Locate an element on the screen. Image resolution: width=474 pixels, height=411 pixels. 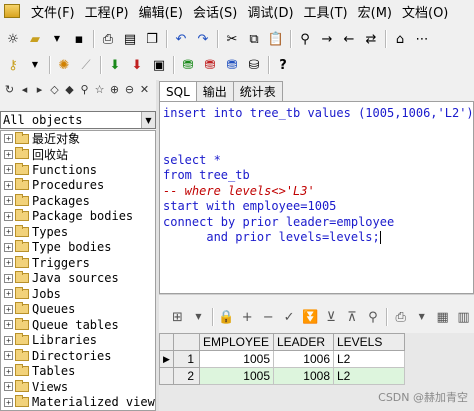
grid-view-icon: ⊞ is located at coordinates (177, 317).